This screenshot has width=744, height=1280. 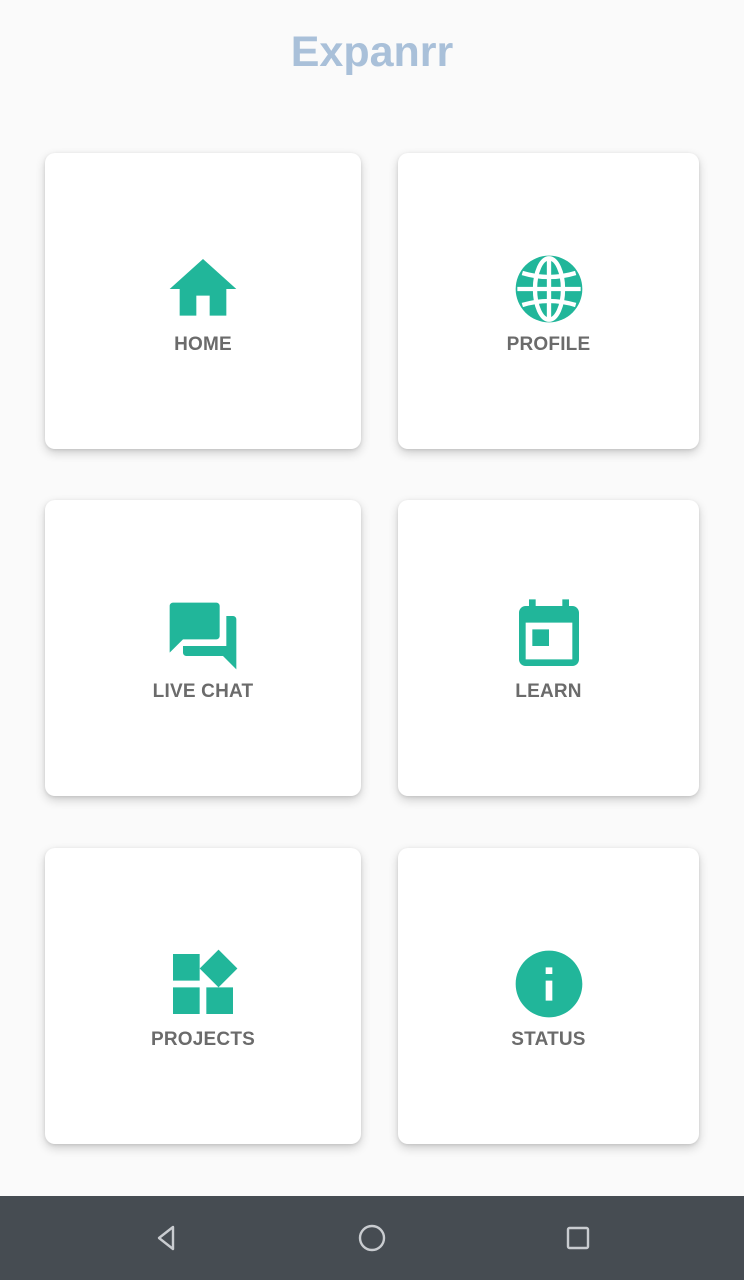 I want to click on system-navigation-bar, so click(x=372, y=1238).